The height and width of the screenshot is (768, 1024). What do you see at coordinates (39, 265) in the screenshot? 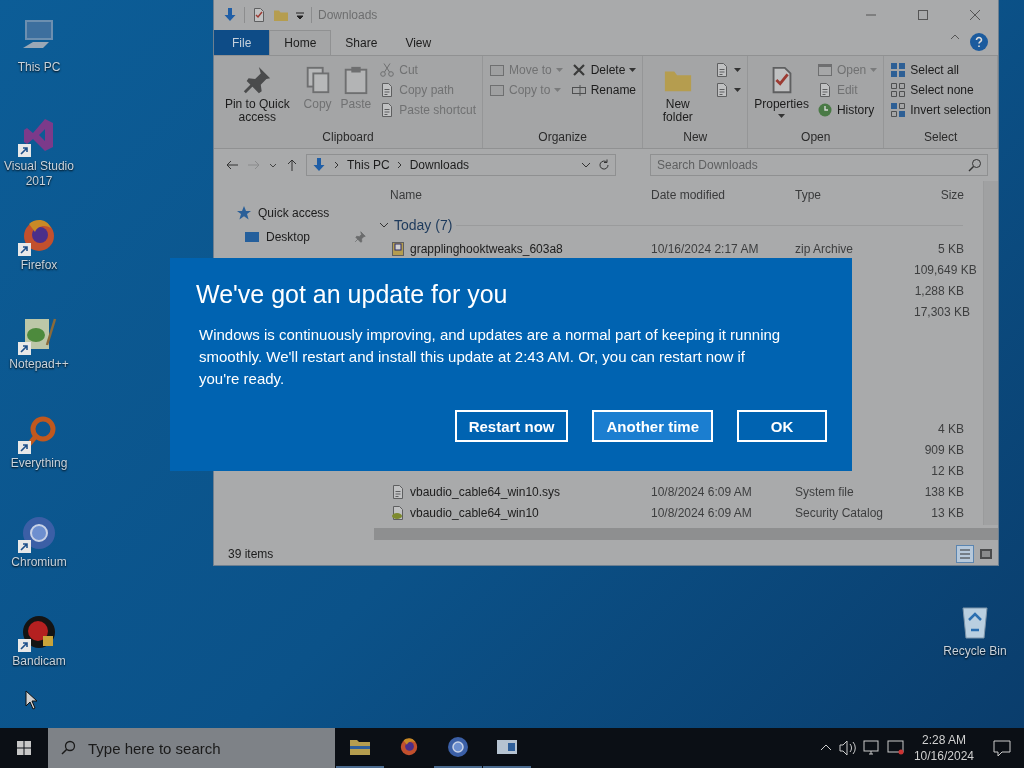
I see `desktop-icon-label: Firefox` at bounding box center [39, 265].